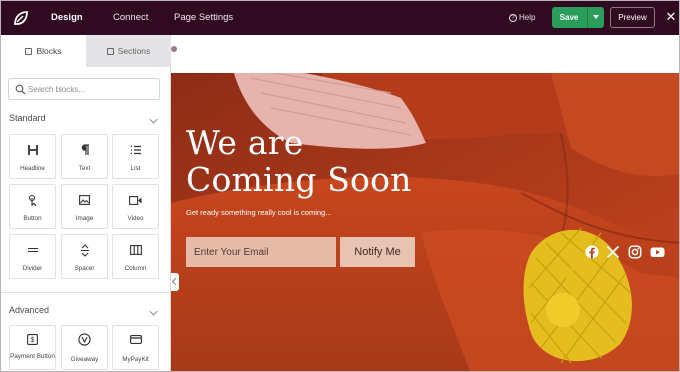 The image size is (680, 372). I want to click on hero-headline: We are Coming Soon, so click(299, 161).